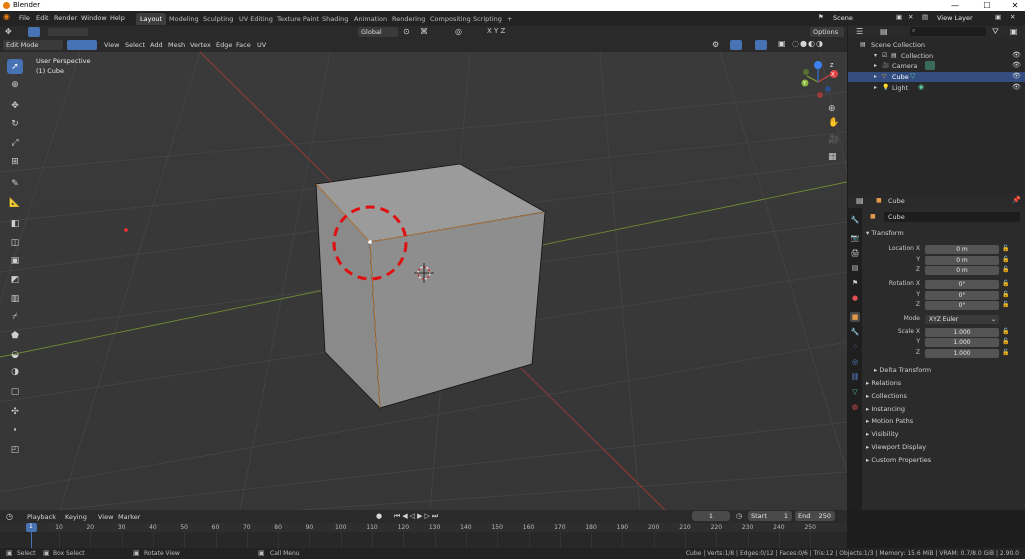  Describe the element at coordinates (952, 217) in the screenshot. I see `object-name-field: Cube` at that location.